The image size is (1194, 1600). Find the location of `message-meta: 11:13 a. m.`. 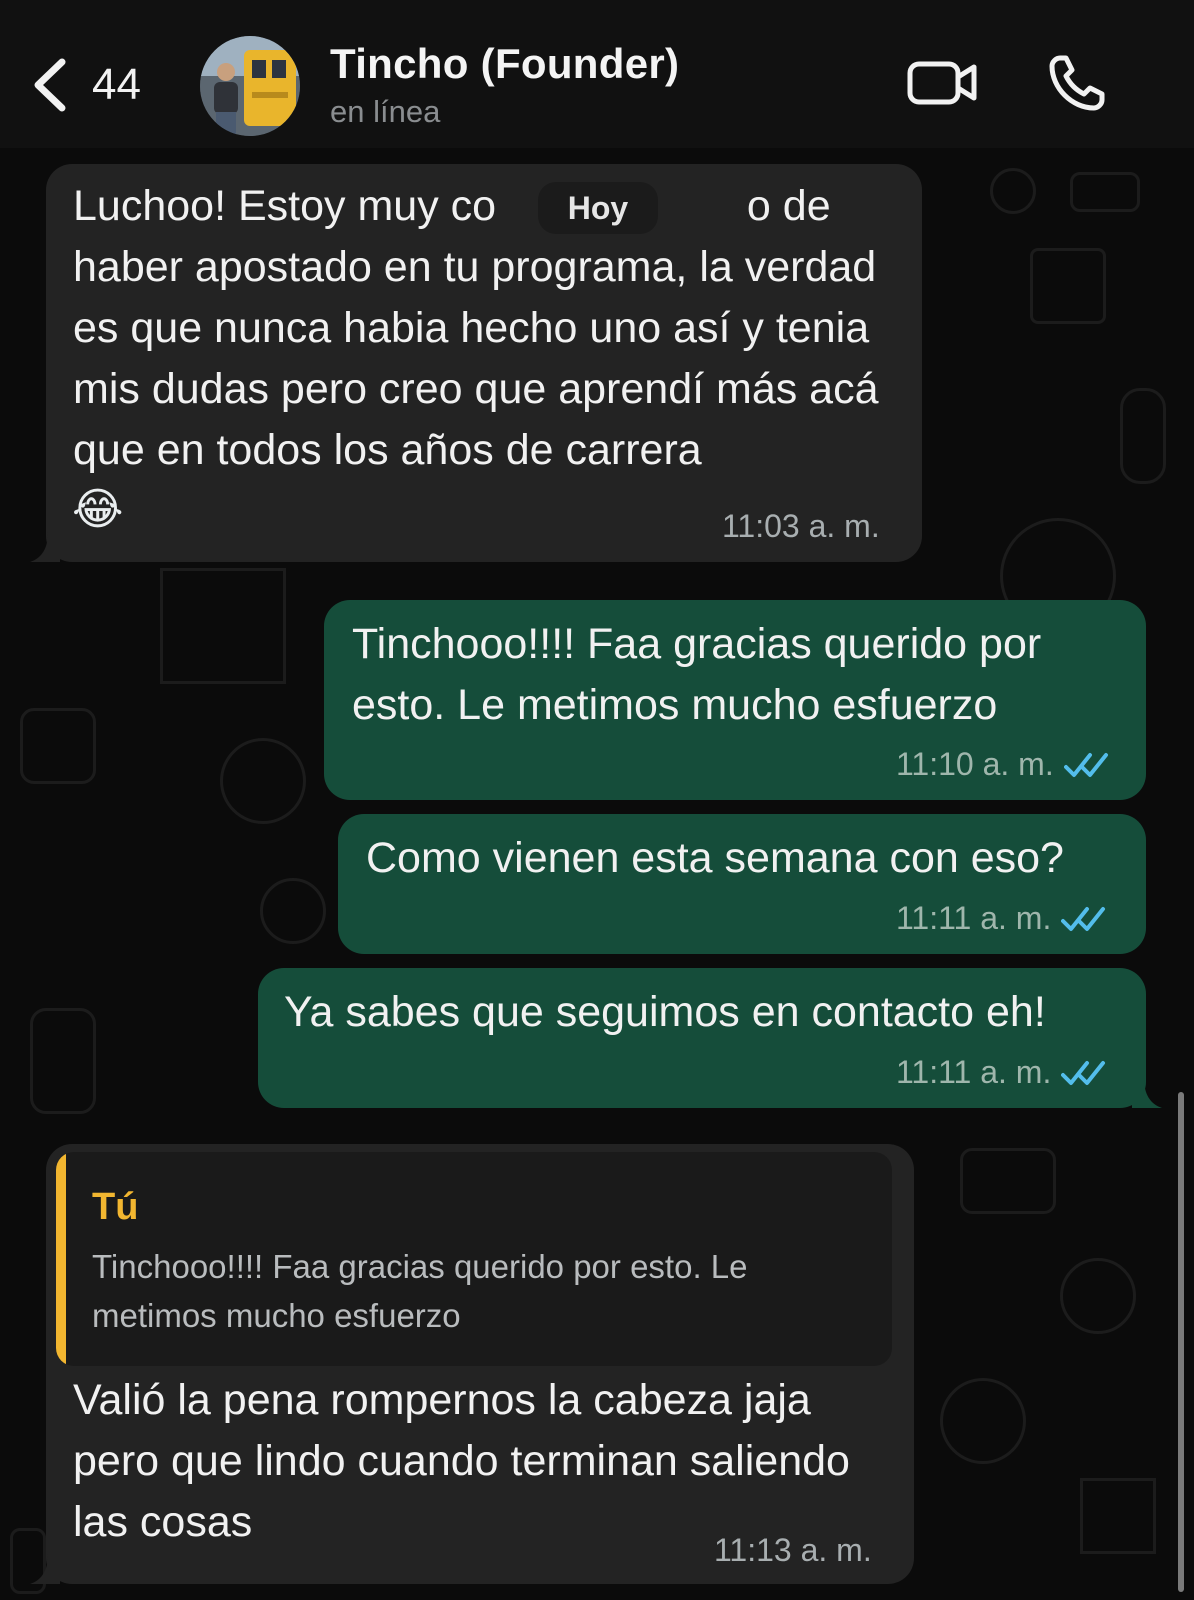

message-meta: 11:13 a. m. is located at coordinates (793, 1550).